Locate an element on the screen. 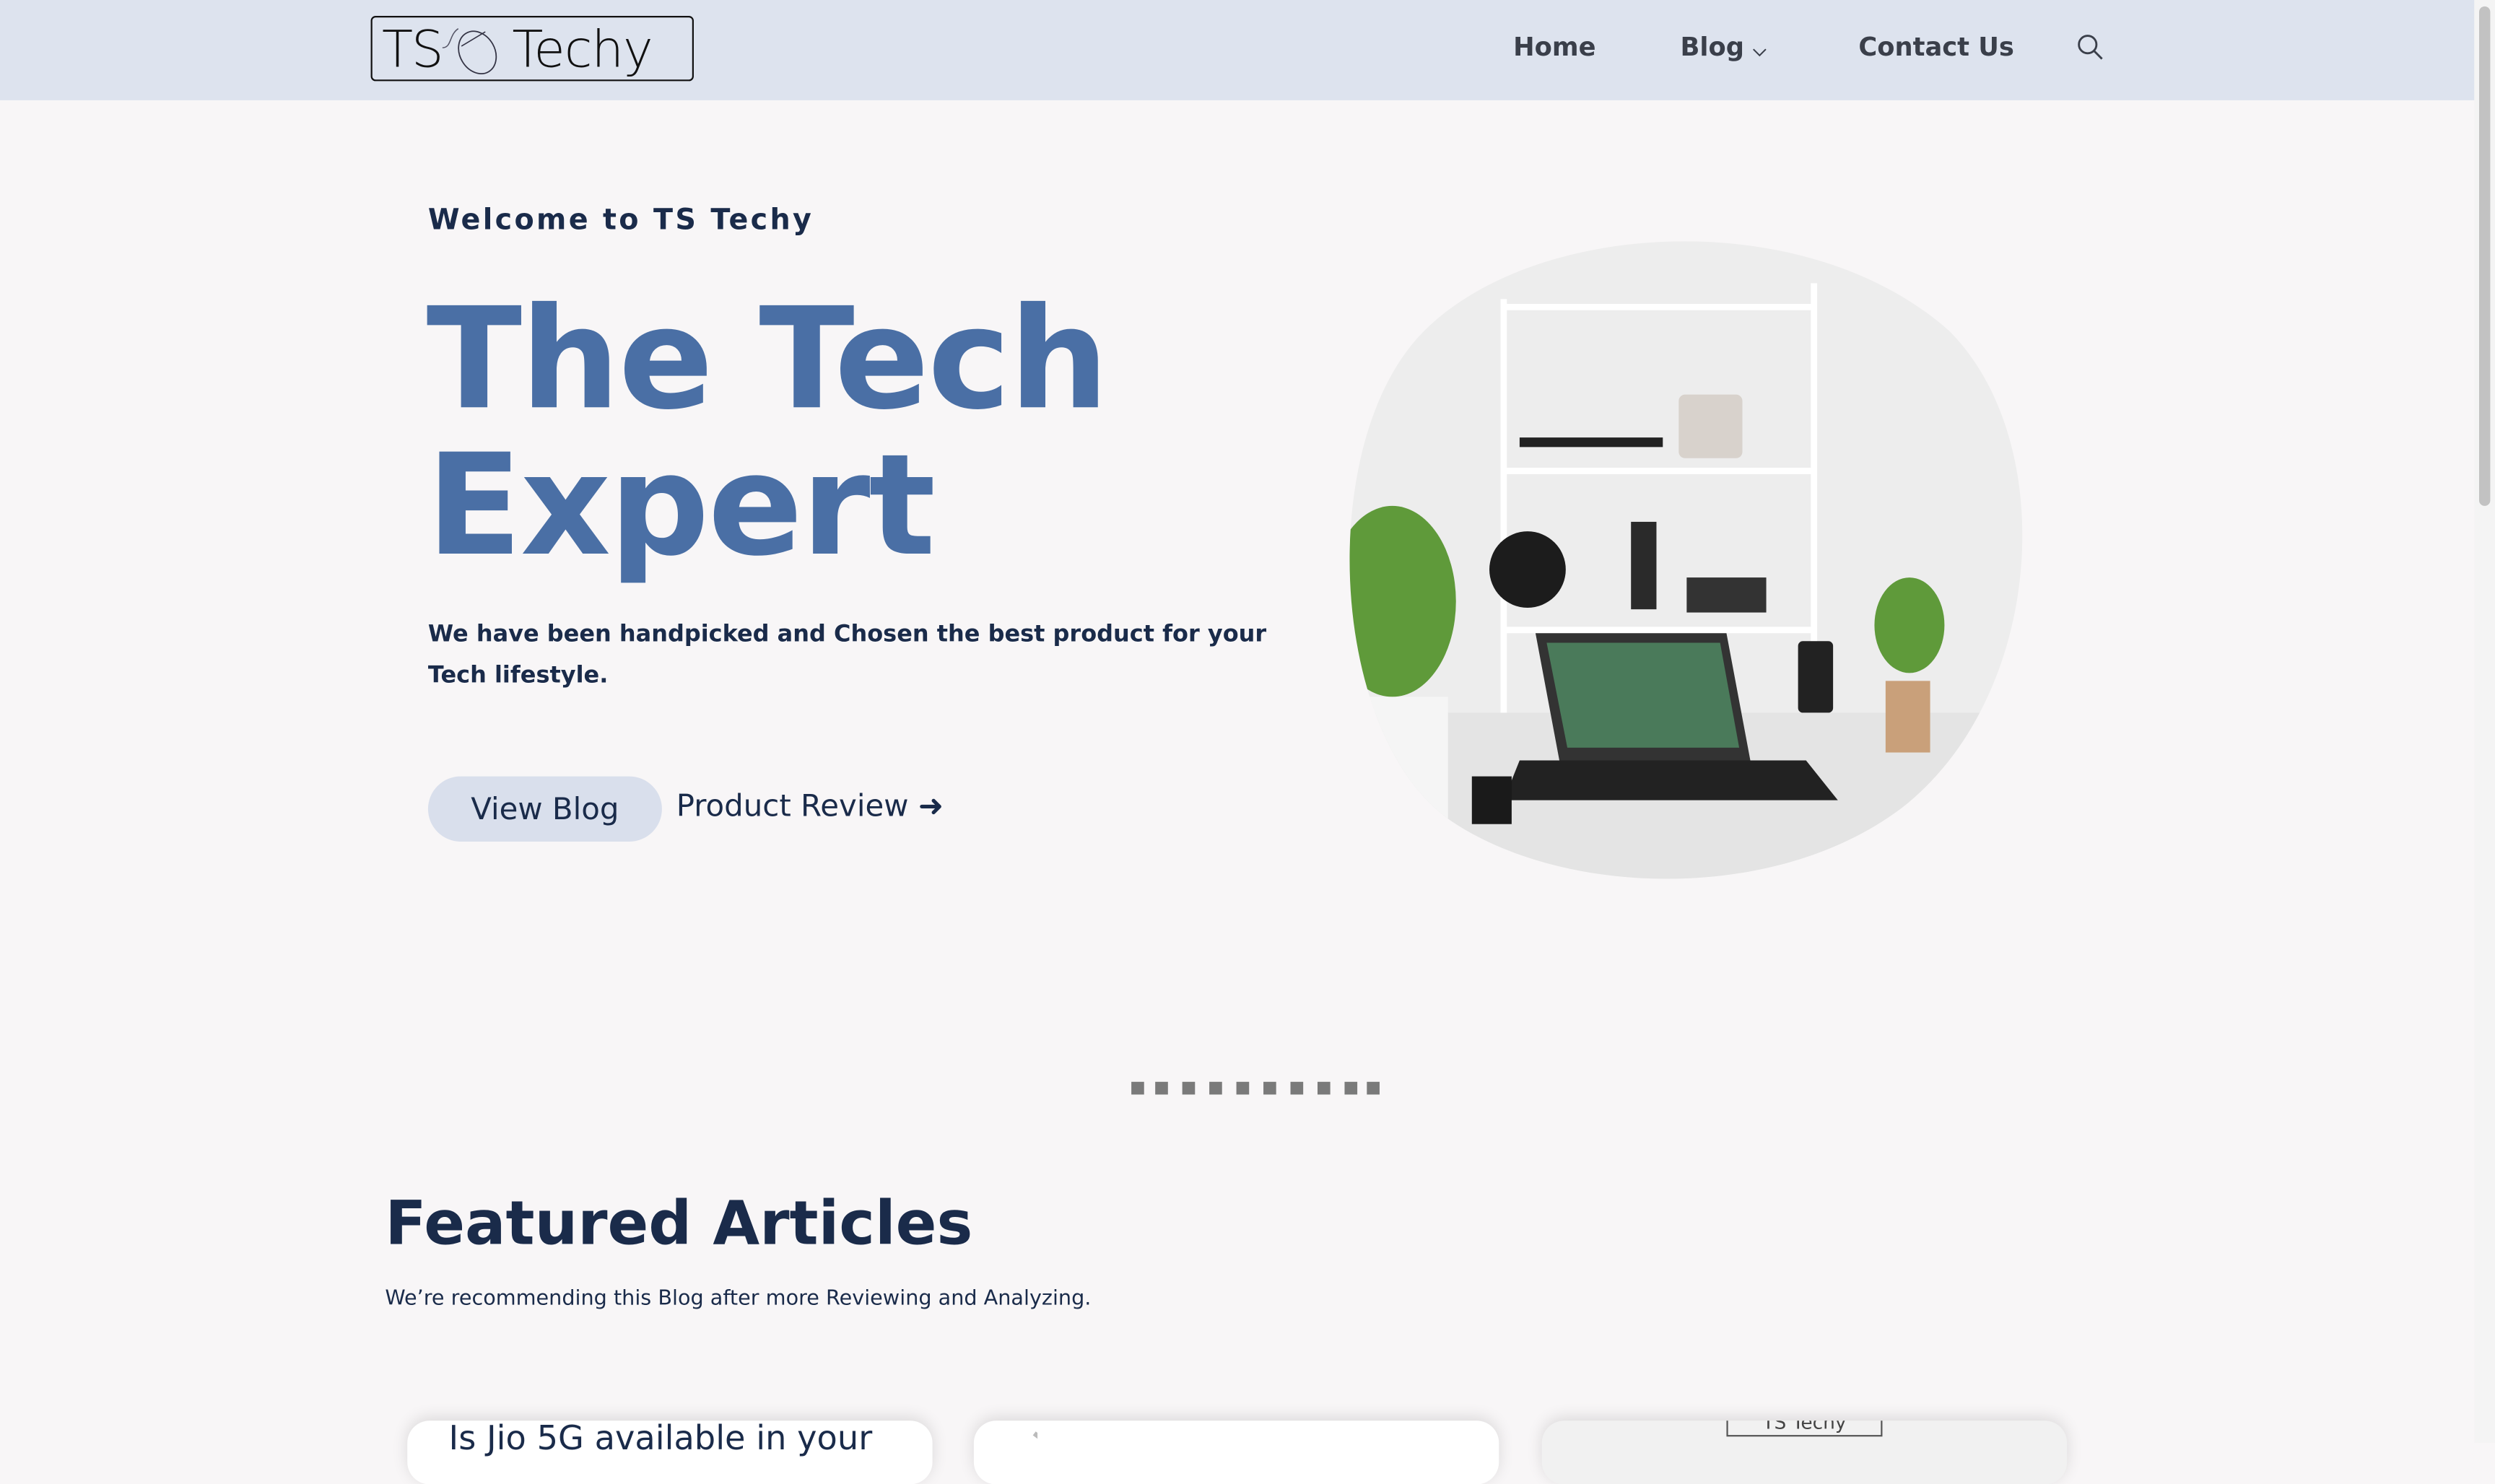 The image size is (2495, 1484). nav-blog: Blog ⌵ is located at coordinates (1724, 47).